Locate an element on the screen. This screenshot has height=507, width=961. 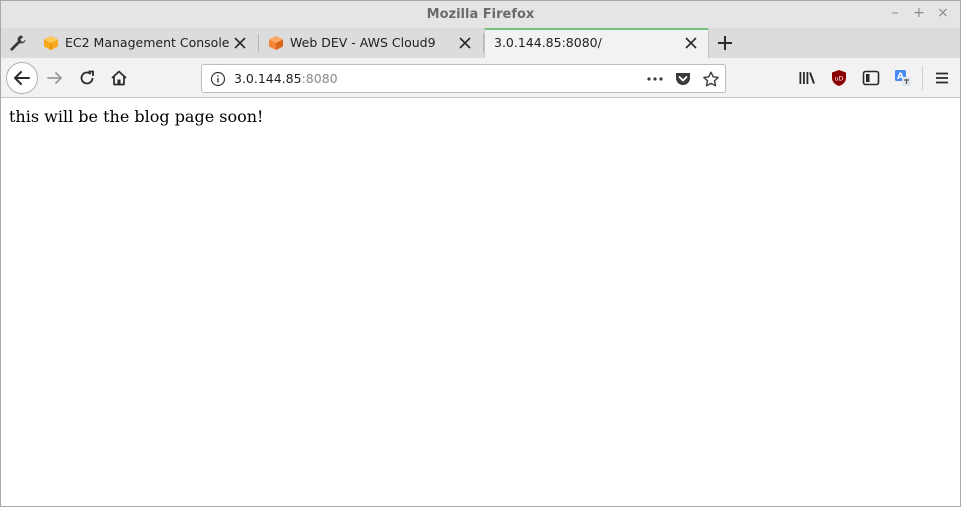
back-arrow-icon is located at coordinates (22, 78).